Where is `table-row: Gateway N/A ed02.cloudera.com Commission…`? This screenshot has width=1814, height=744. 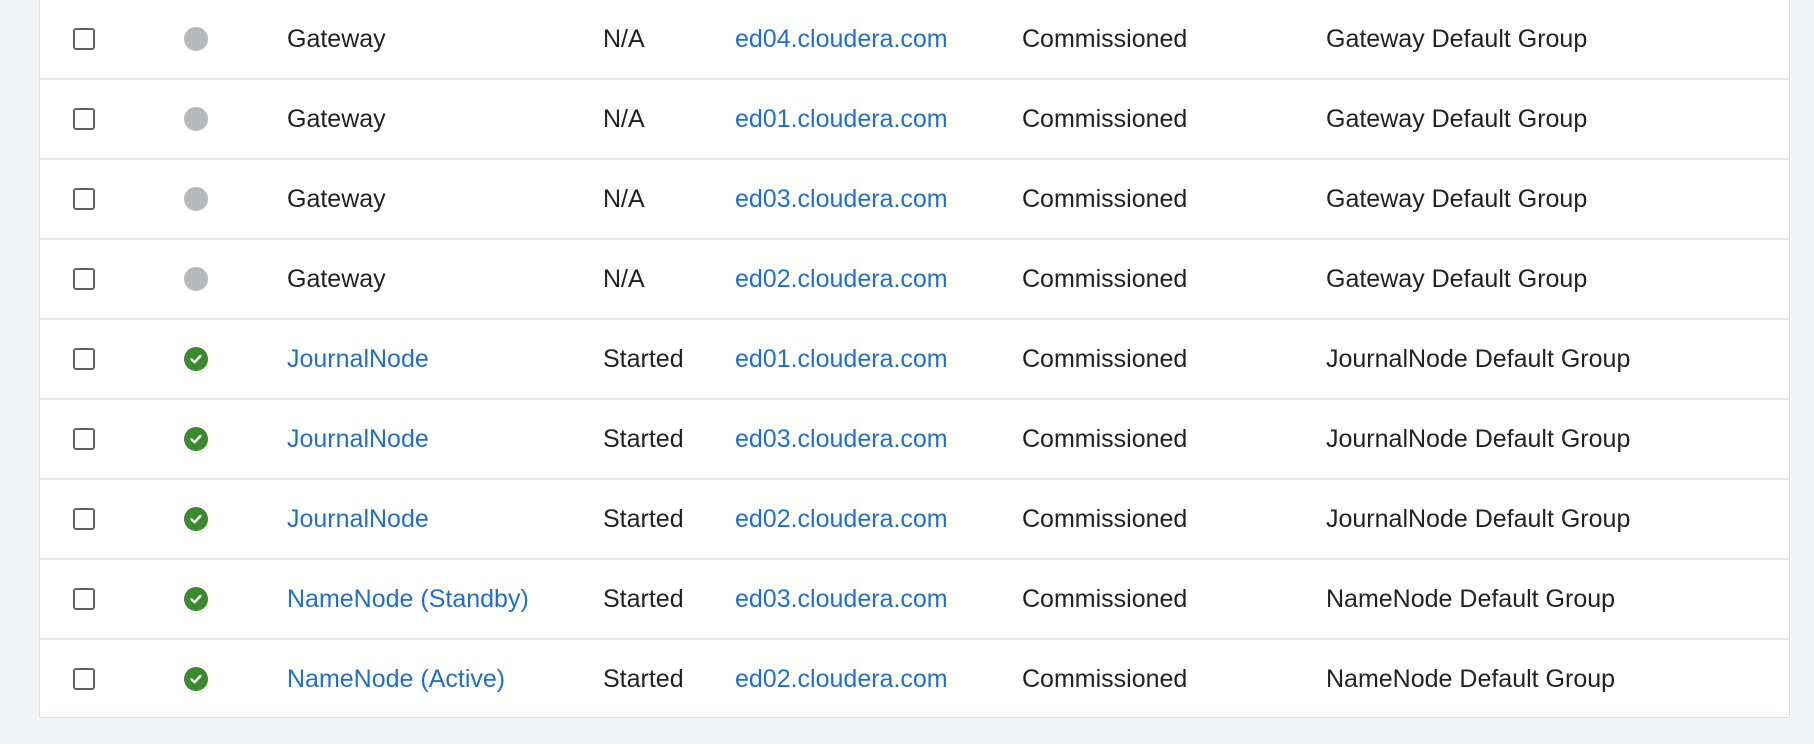
table-row: Gateway N/A ed02.cloudera.com Commission… is located at coordinates (914, 280).